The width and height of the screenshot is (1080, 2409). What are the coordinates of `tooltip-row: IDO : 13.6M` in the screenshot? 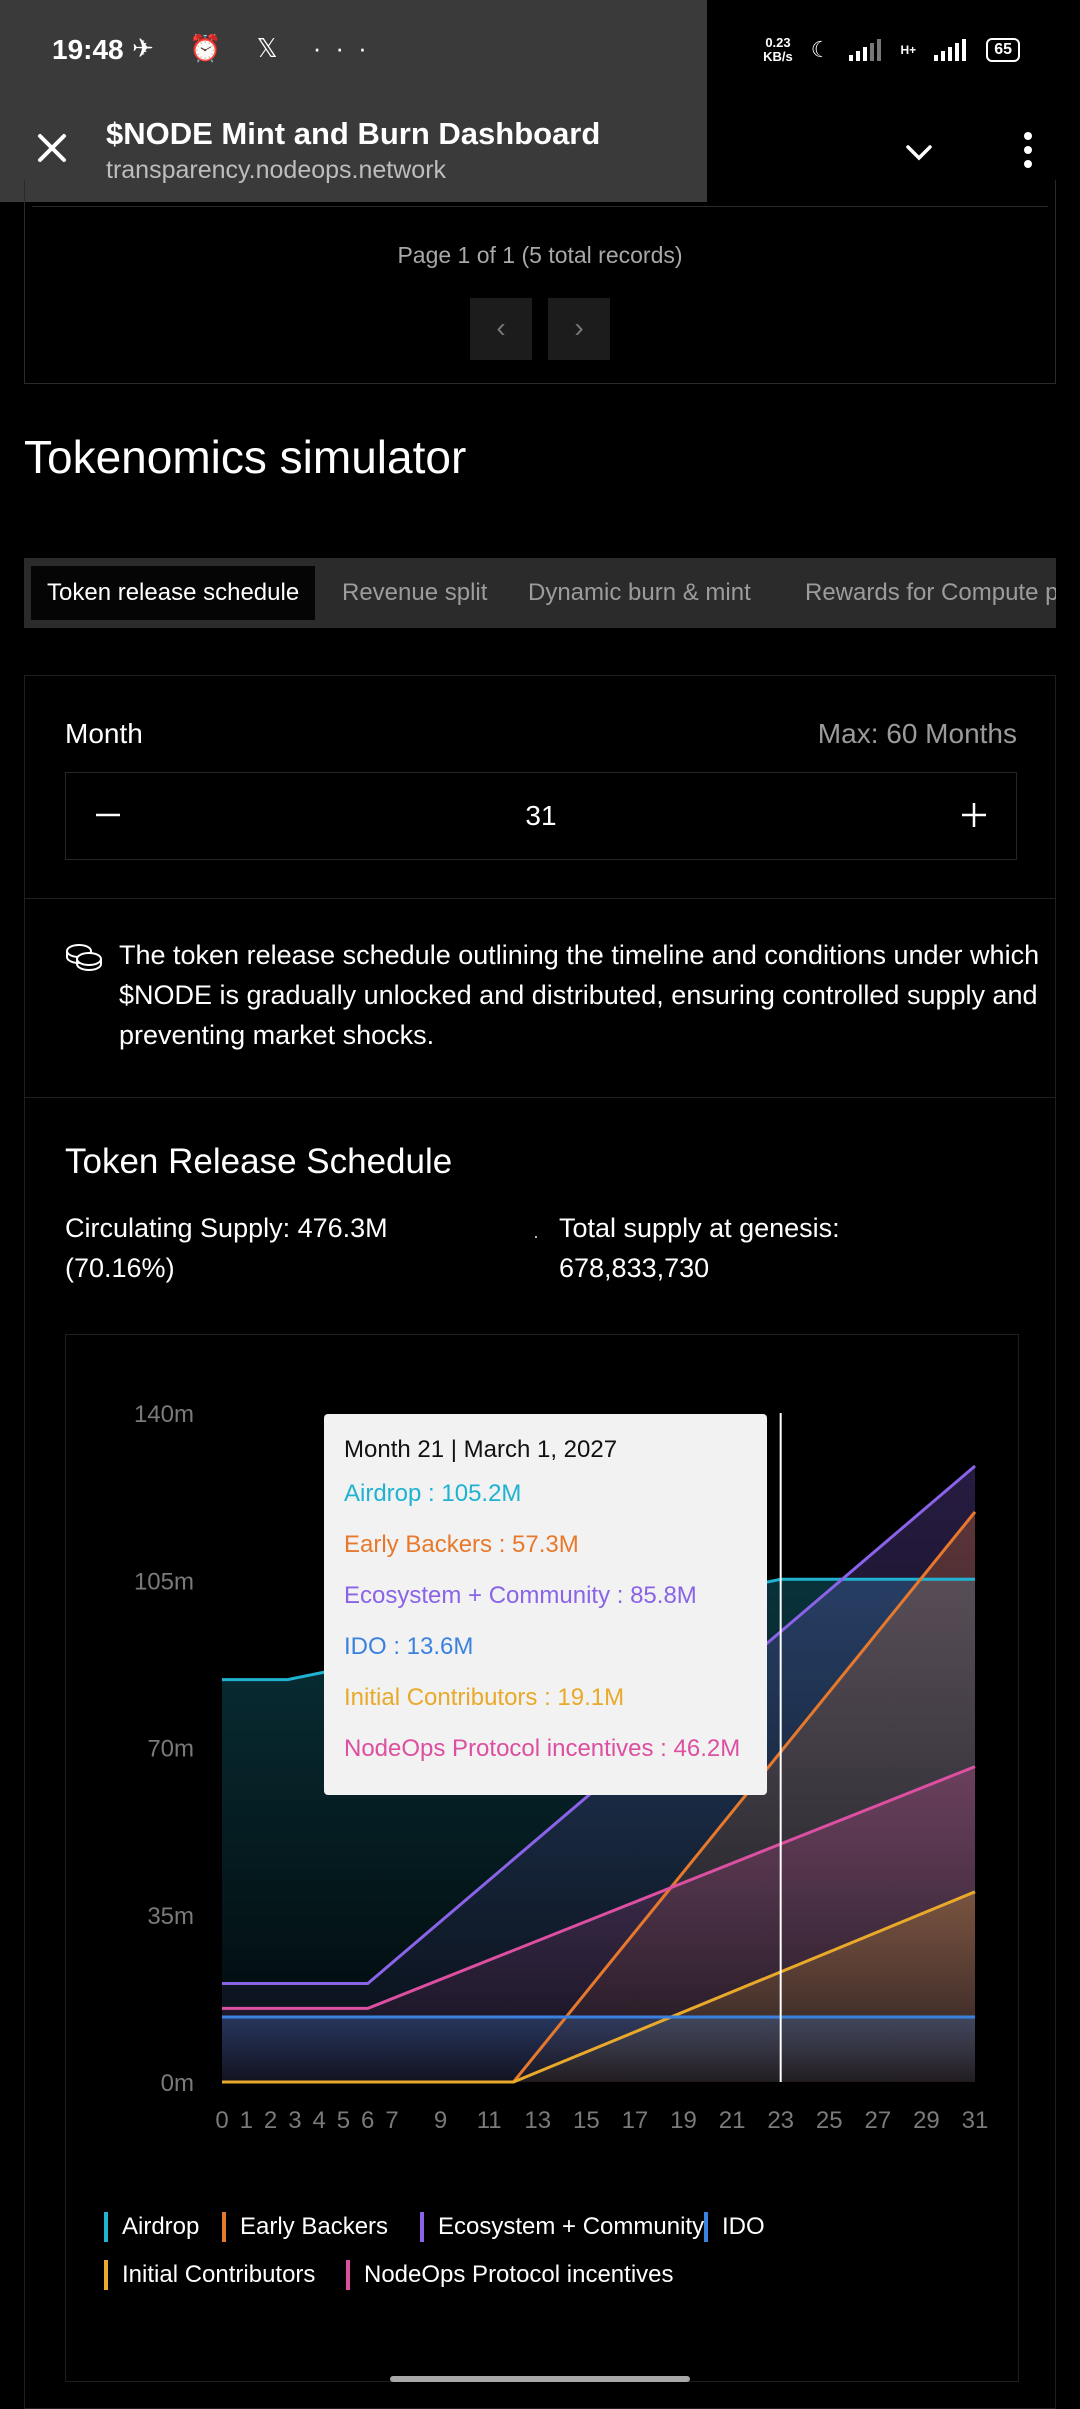 It's located at (409, 1646).